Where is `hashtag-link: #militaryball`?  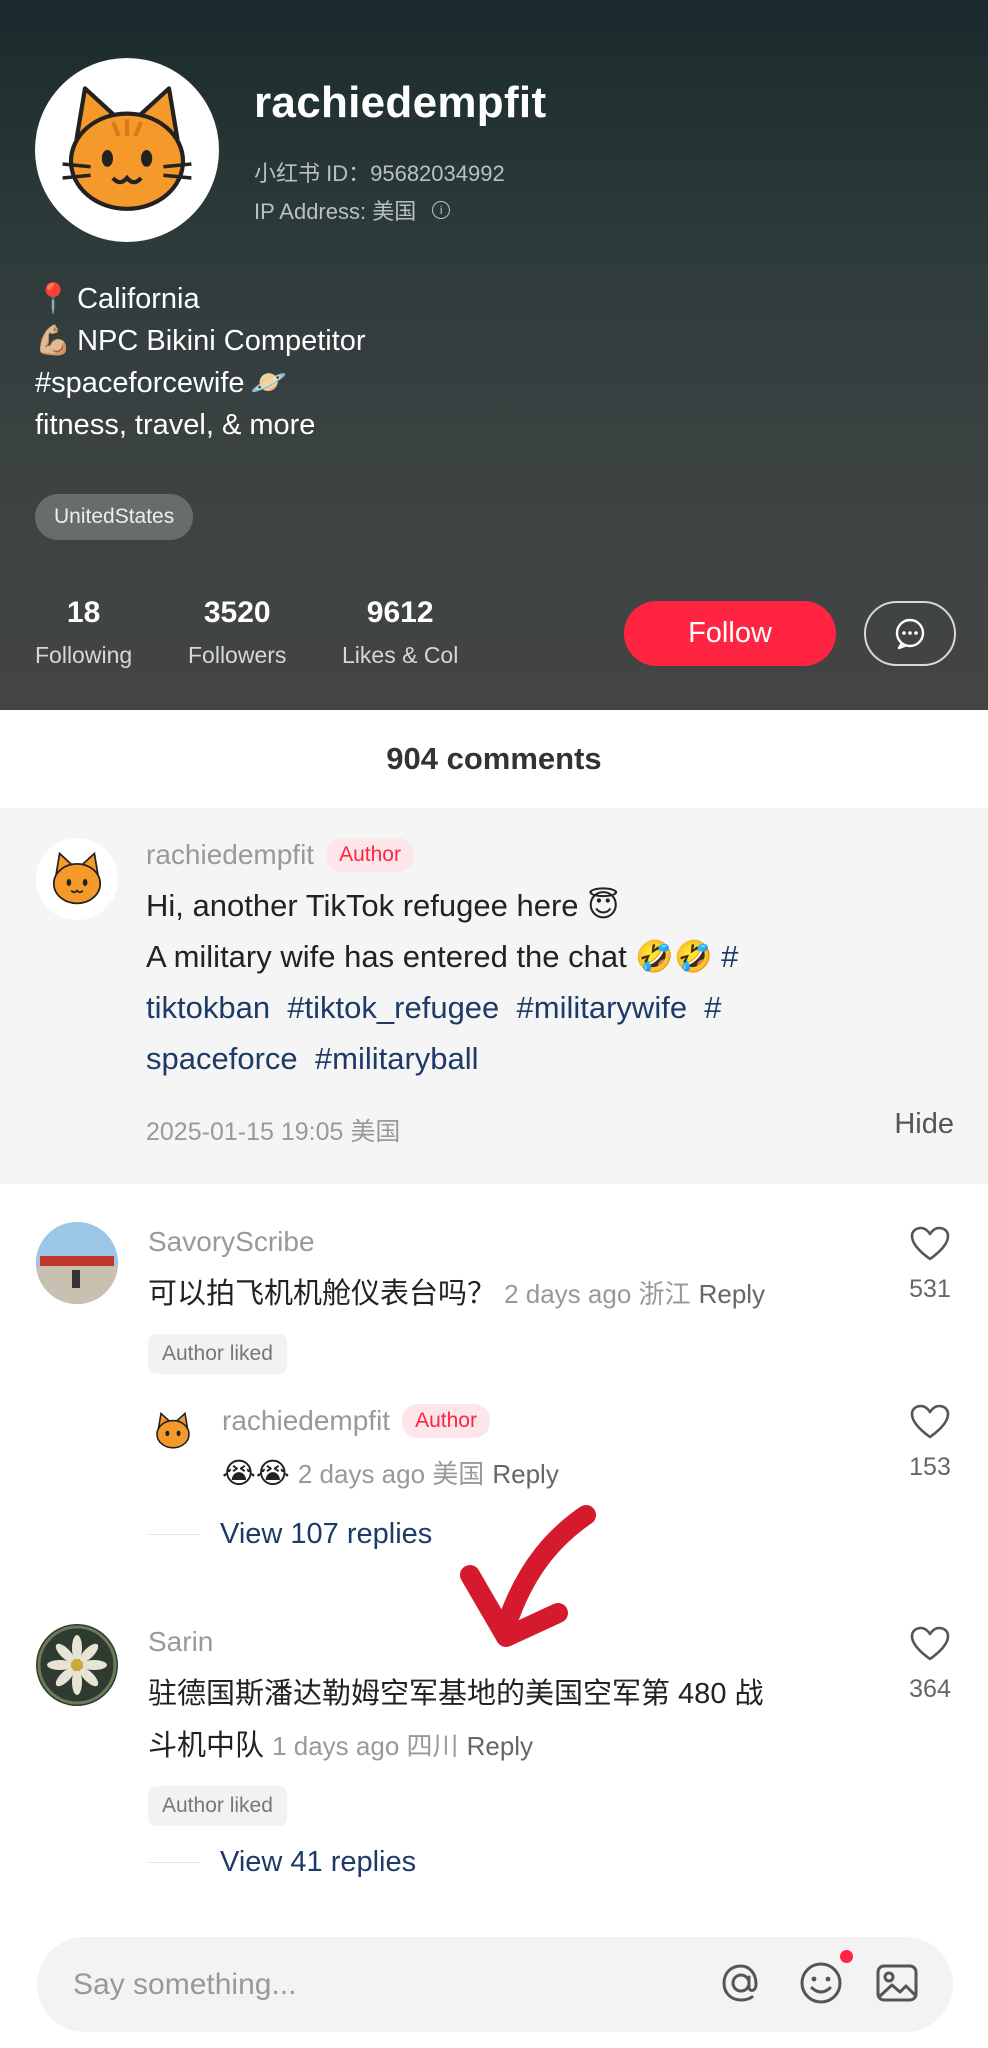
hashtag-link: #militaryball is located at coordinates (397, 1058).